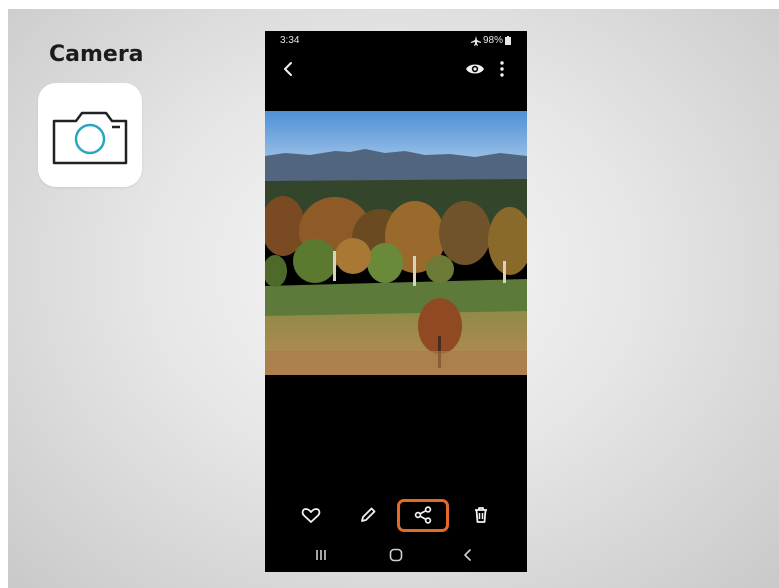 This screenshot has height=588, width=779. I want to click on status-bar: 3:34 98%, so click(396, 41).